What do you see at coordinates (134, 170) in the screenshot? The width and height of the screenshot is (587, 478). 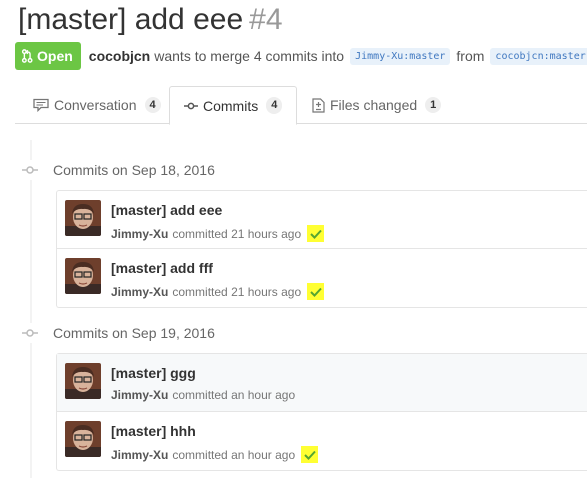 I see `commit-group-date: Commits on Sep 18, 2016` at bounding box center [134, 170].